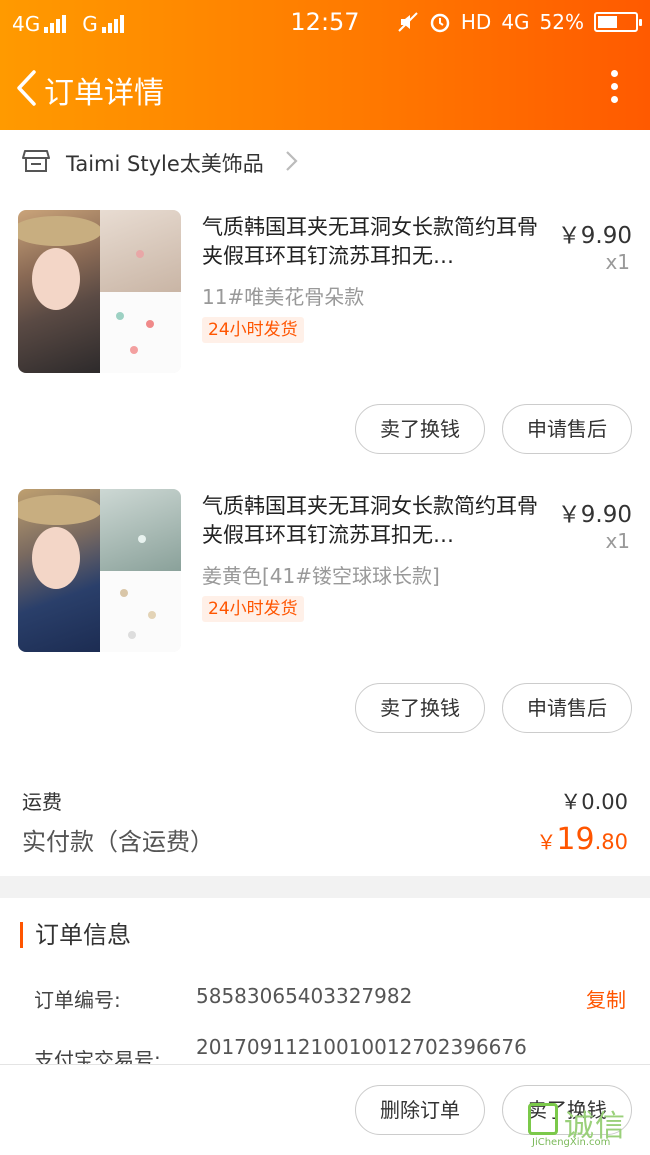 This screenshot has width=650, height=1155. What do you see at coordinates (42, 802) in the screenshot?
I see `shipping-label: 运费` at bounding box center [42, 802].